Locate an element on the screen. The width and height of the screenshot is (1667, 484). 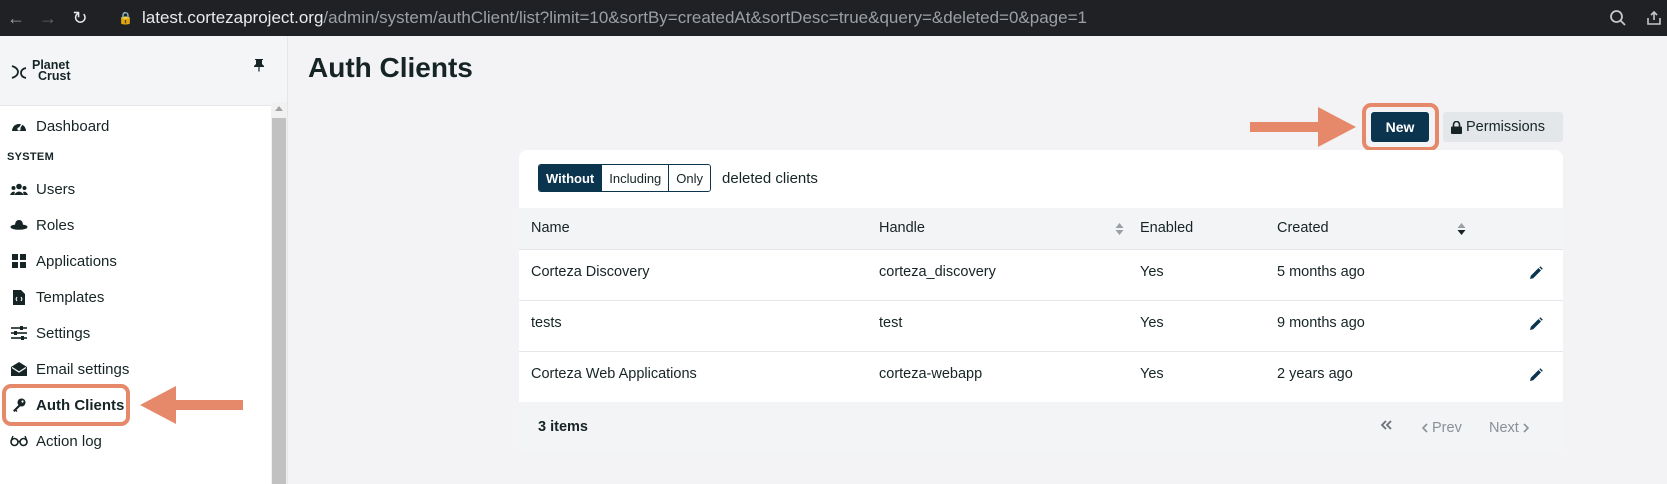
cell-name: tests is located at coordinates (546, 323).